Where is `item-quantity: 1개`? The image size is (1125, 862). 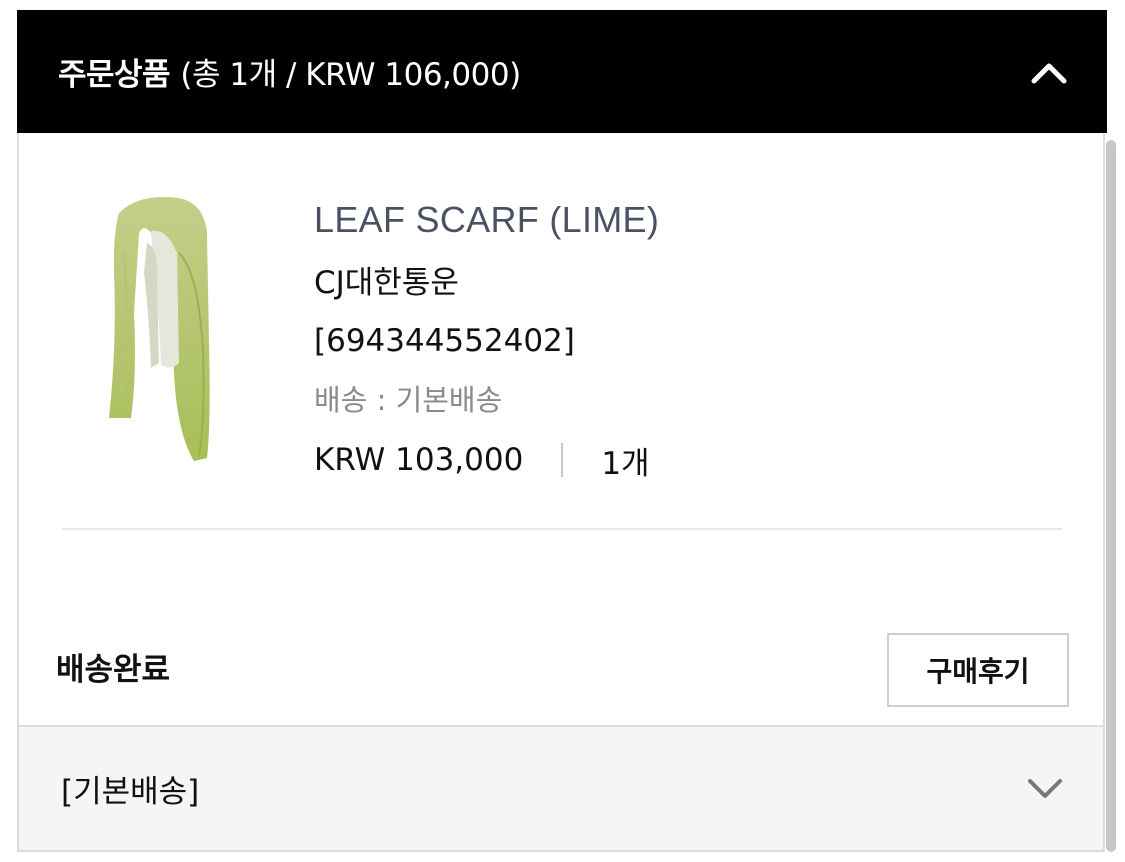
item-quantity: 1개 is located at coordinates (625, 463).